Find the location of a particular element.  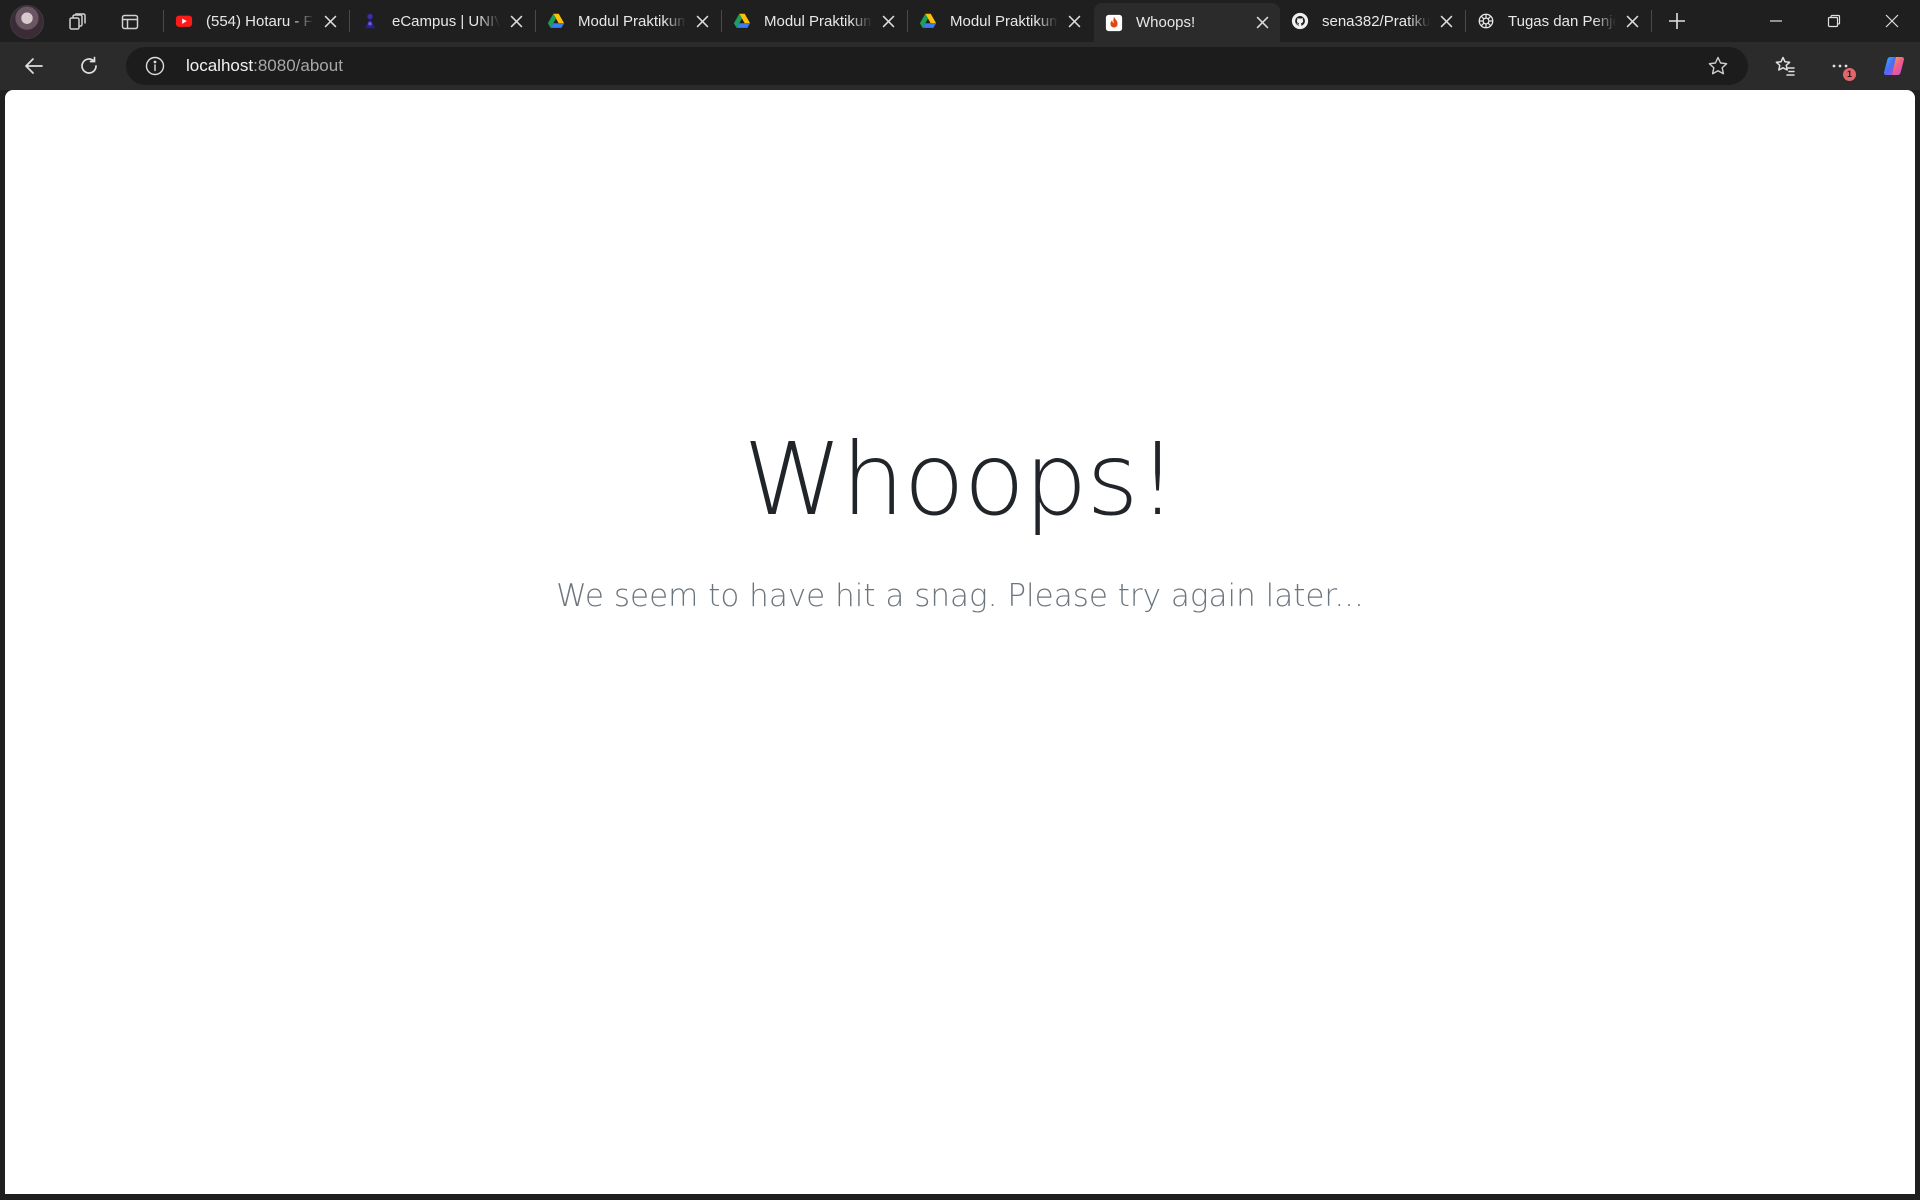

tab-drive-3: Modul Praktikum is located at coordinates (1000, 21).